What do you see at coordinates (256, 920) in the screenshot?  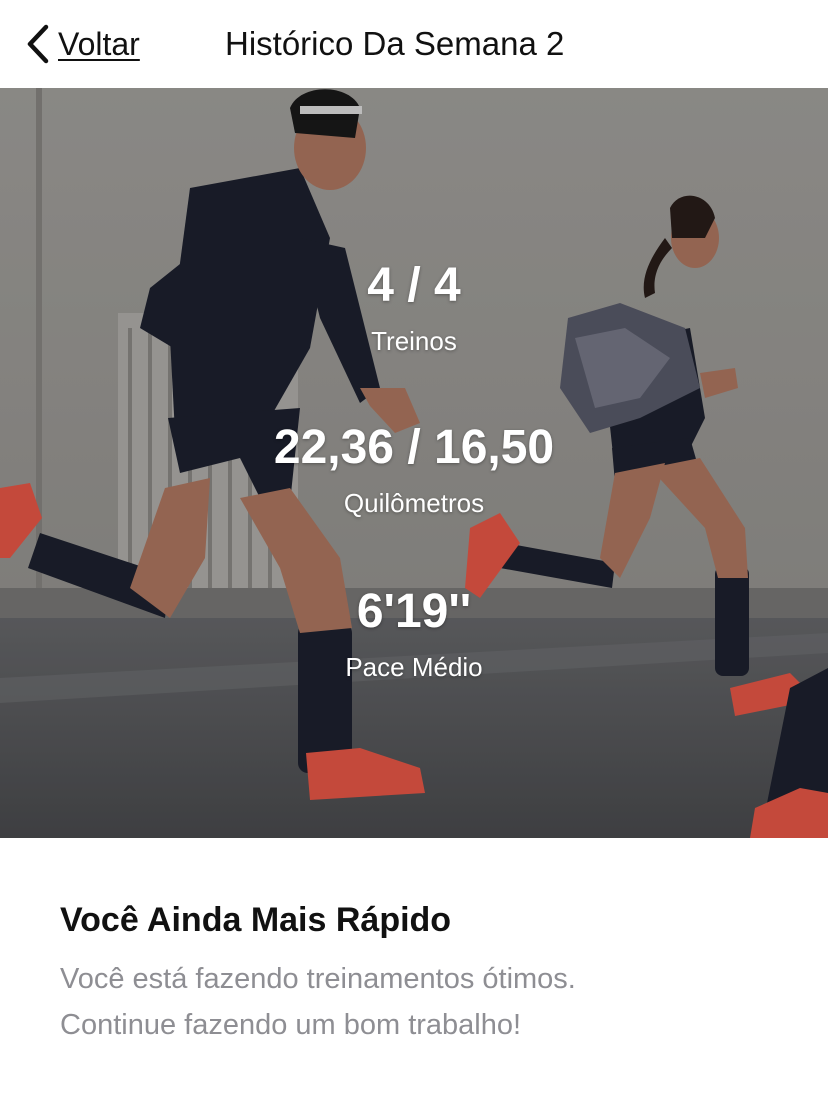 I see `summary-title: Você Ainda Mais Rápido` at bounding box center [256, 920].